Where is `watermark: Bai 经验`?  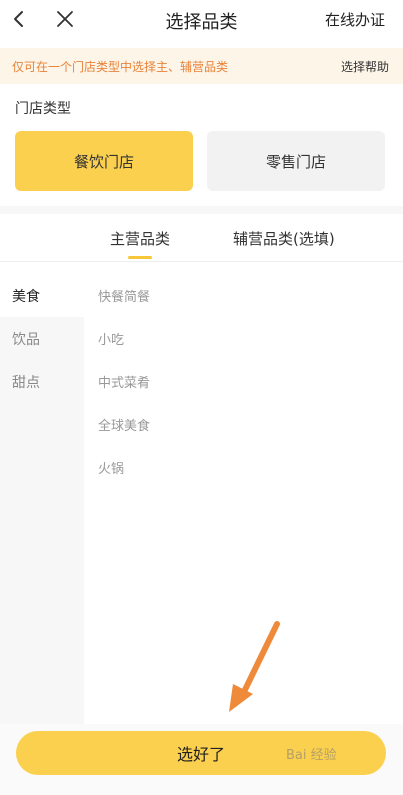
watermark: Bai 经验 is located at coordinates (311, 755).